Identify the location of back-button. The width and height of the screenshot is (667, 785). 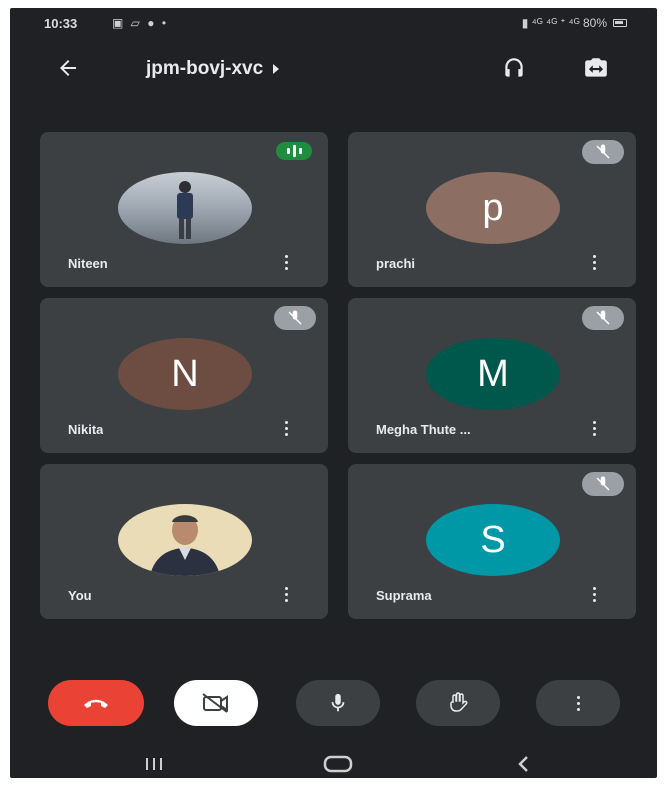
(68, 68).